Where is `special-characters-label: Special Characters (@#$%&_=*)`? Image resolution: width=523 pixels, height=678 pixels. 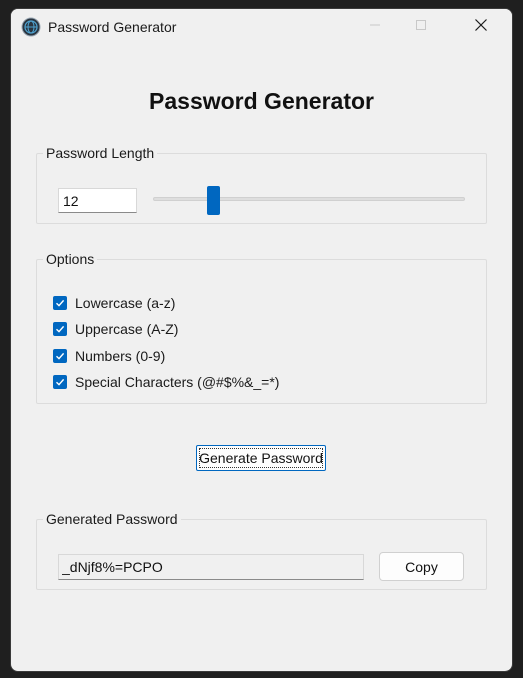
special-characters-label: Special Characters (@#$%&_=*) is located at coordinates (177, 382).